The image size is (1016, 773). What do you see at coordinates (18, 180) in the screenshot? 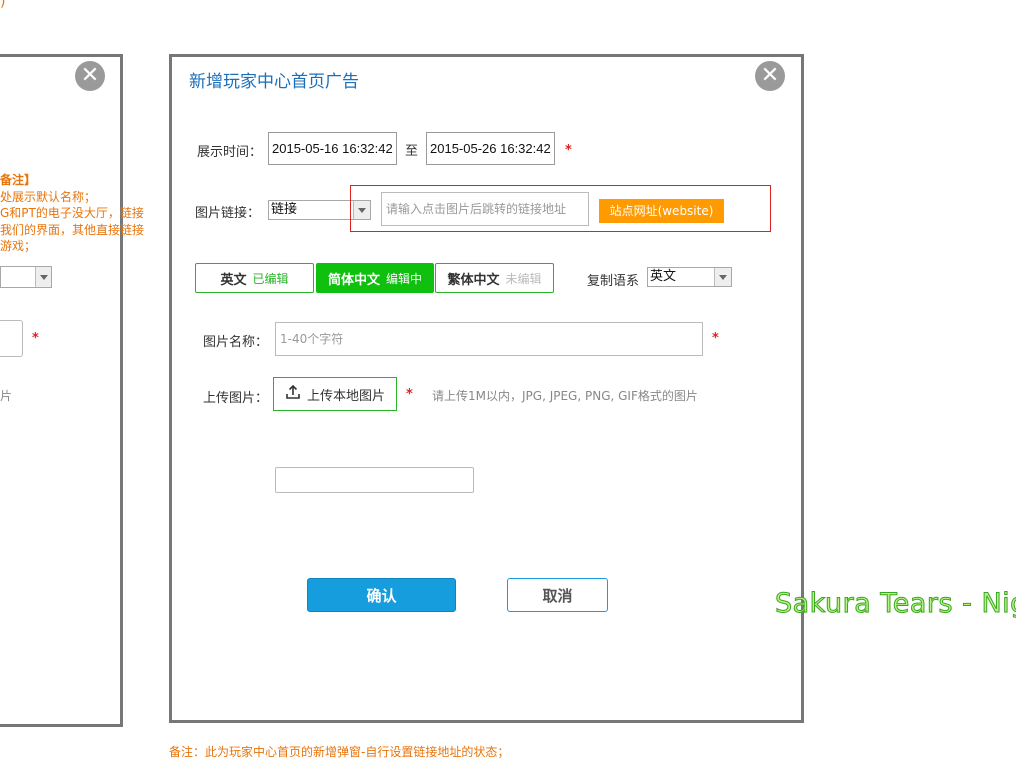
I see `note-line: 备注】` at bounding box center [18, 180].